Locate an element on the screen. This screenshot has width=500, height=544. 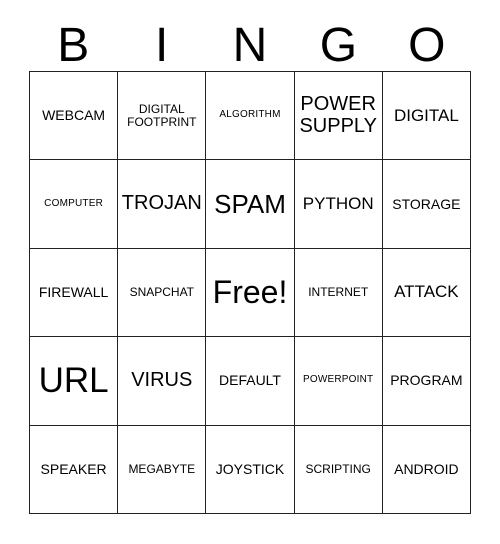
bingo-cell: TROJAN is located at coordinates (162, 204).